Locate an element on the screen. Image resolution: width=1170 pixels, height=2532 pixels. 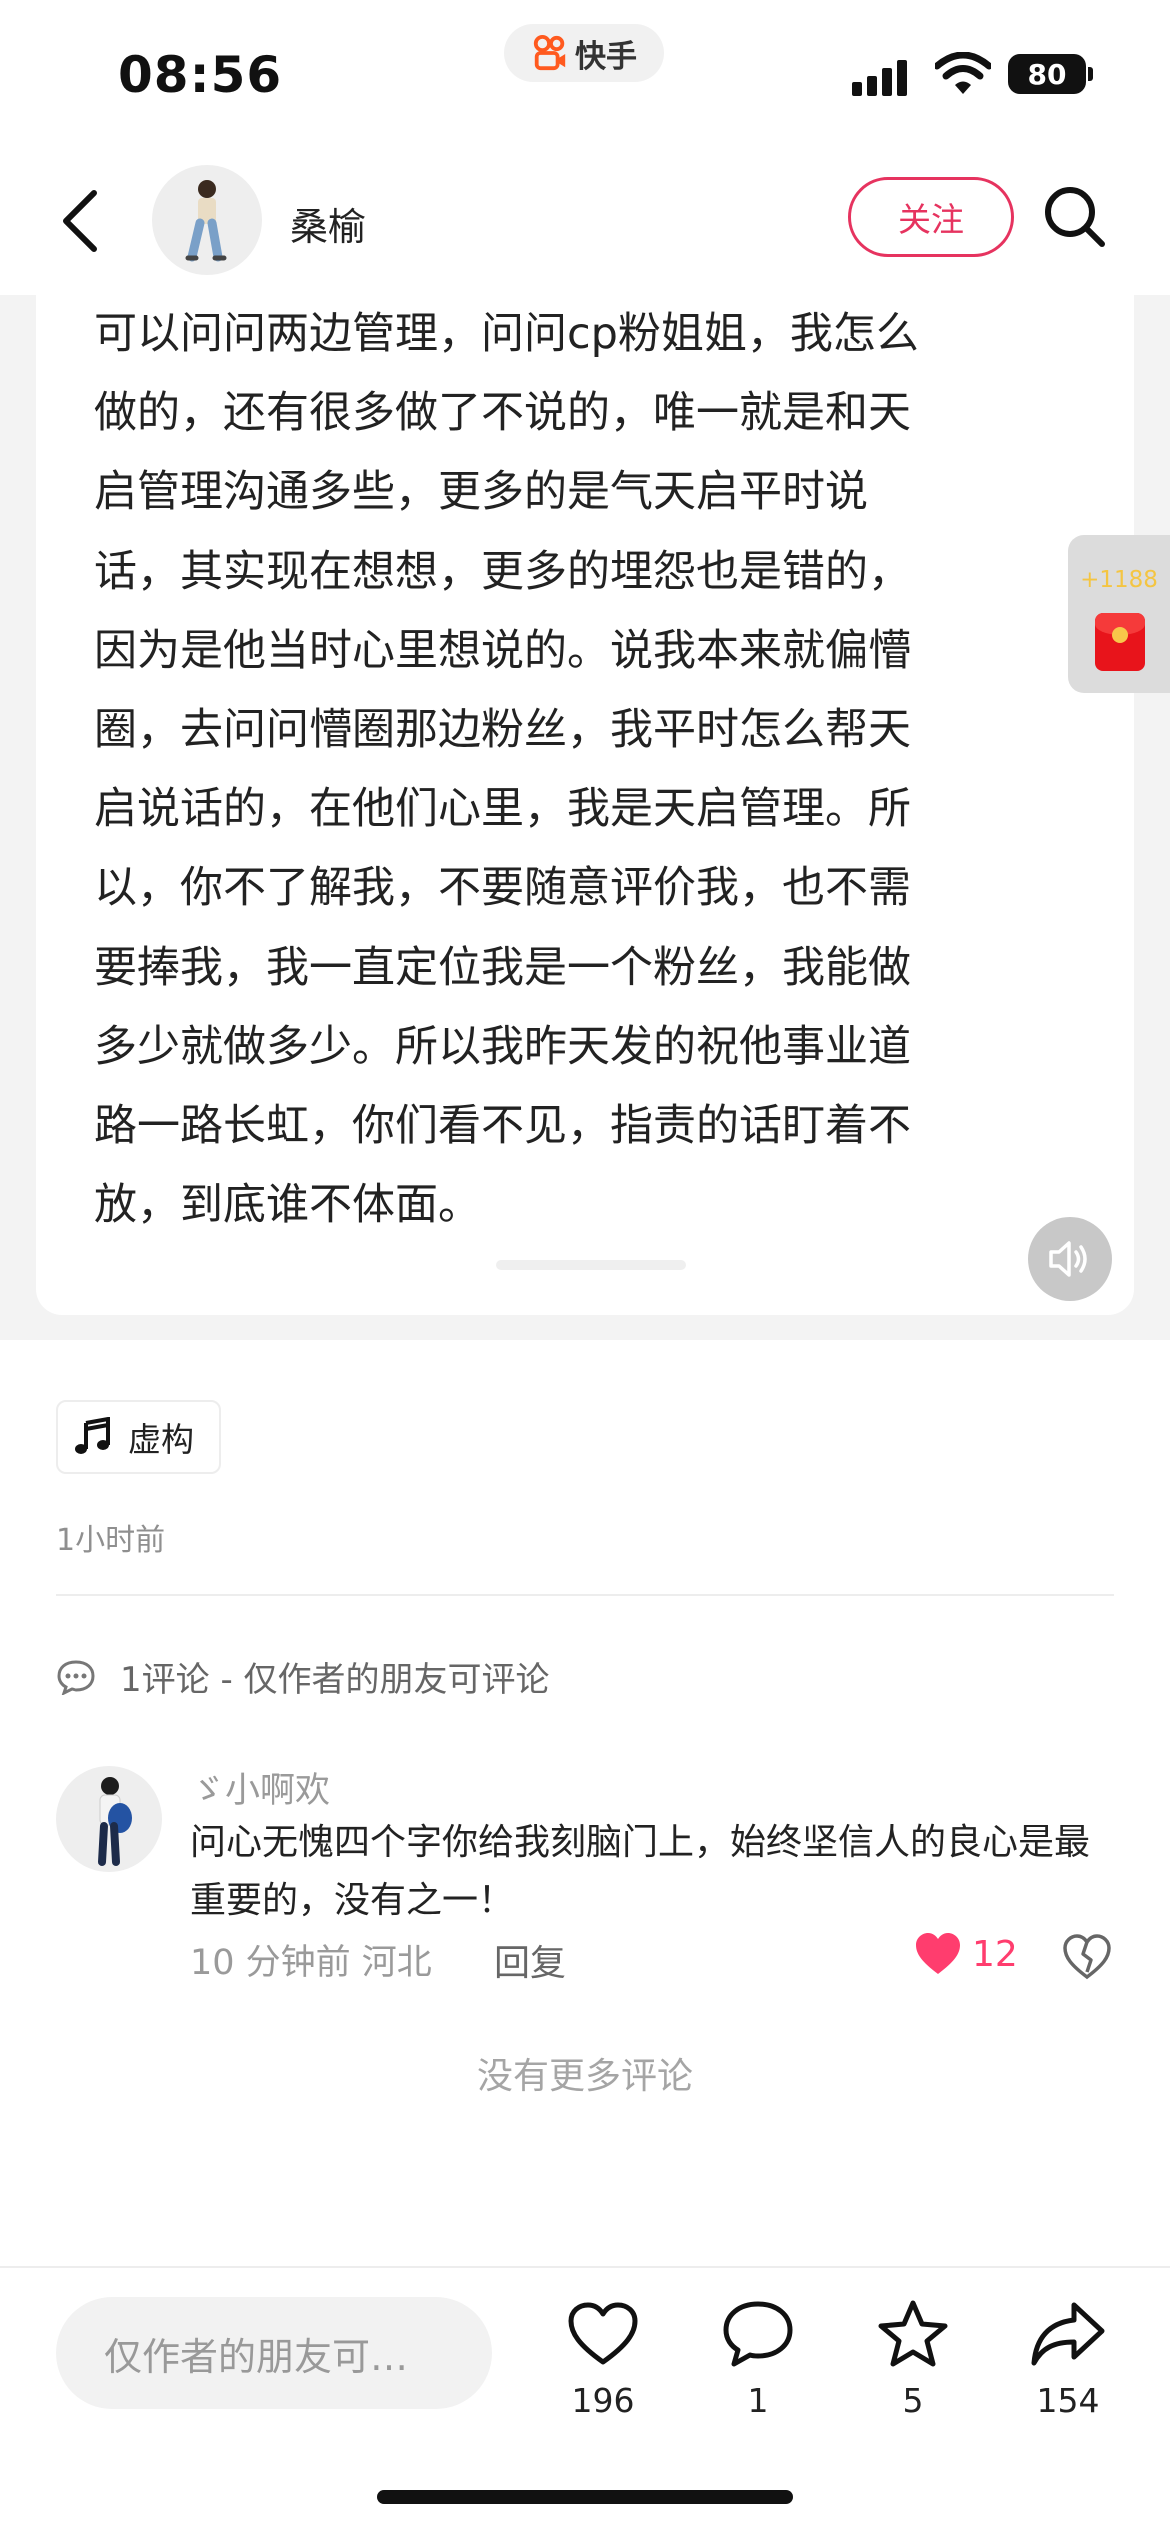
back-arrow-icon is located at coordinates (82, 221).